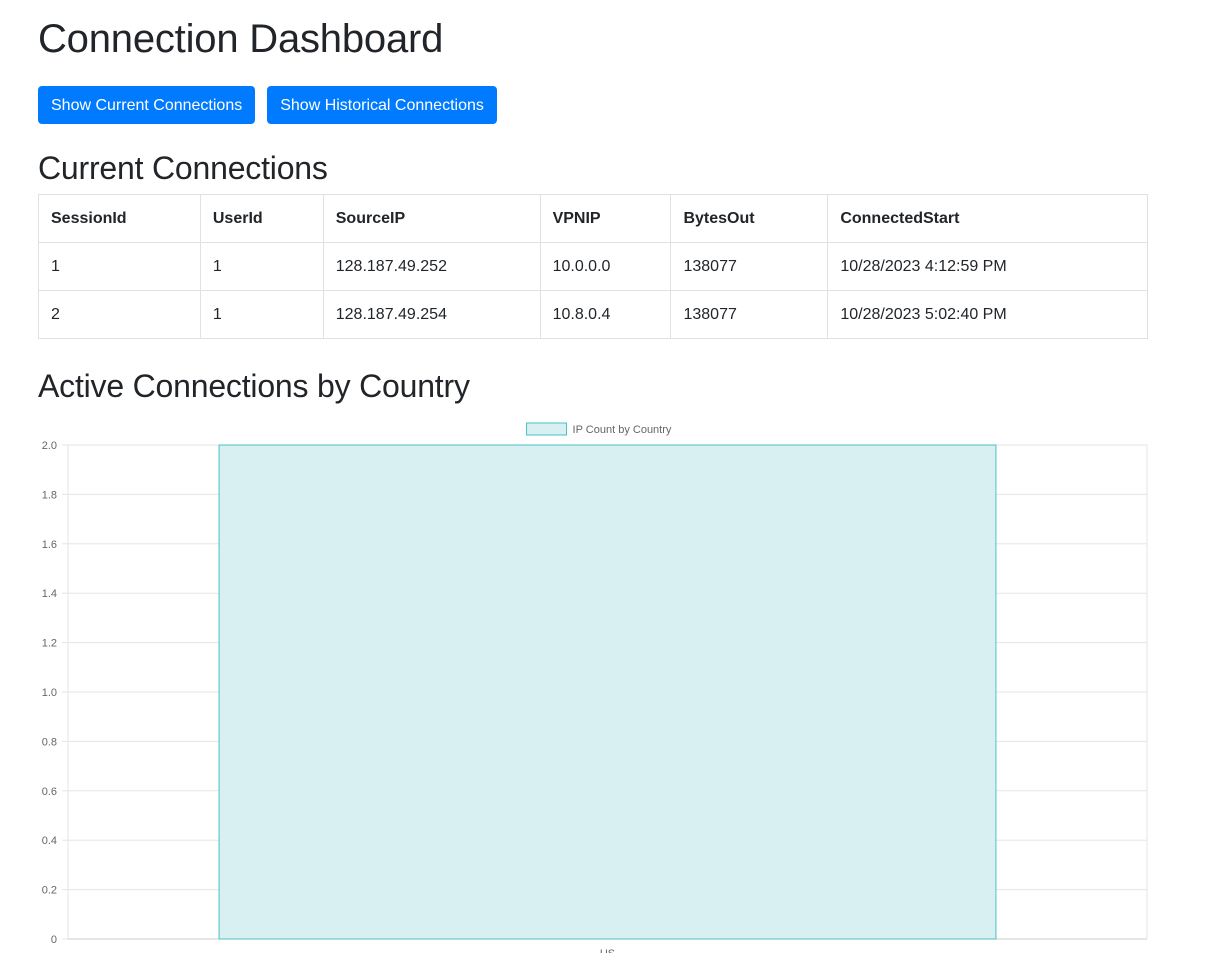 The image size is (1213, 953). I want to click on y-tick-label: 2.0, so click(49, 446).